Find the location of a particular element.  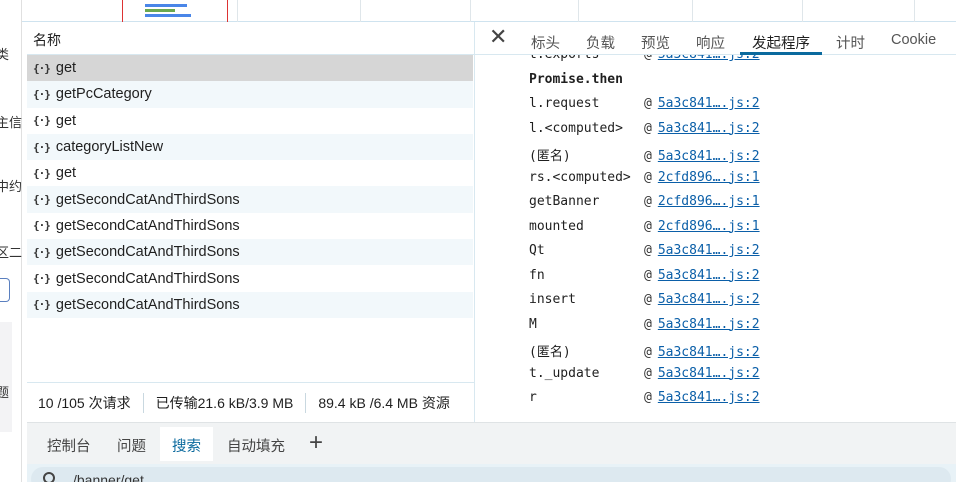

page-fragment: 类 is located at coordinates (5, 54).